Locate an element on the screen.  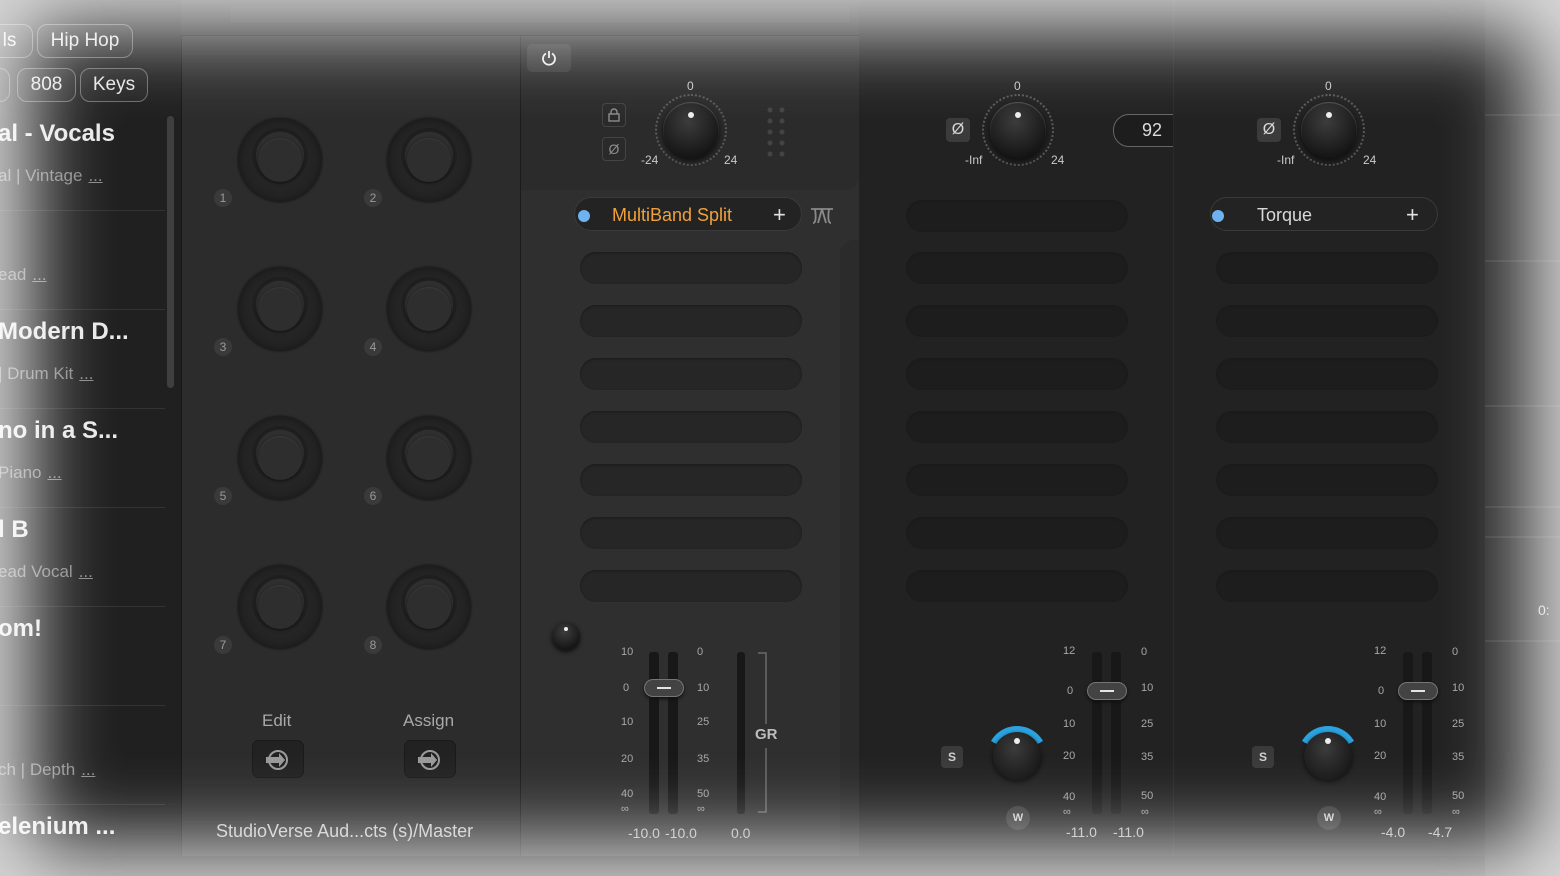
tag-hip-hop: Hip Hop is located at coordinates (85, 41).